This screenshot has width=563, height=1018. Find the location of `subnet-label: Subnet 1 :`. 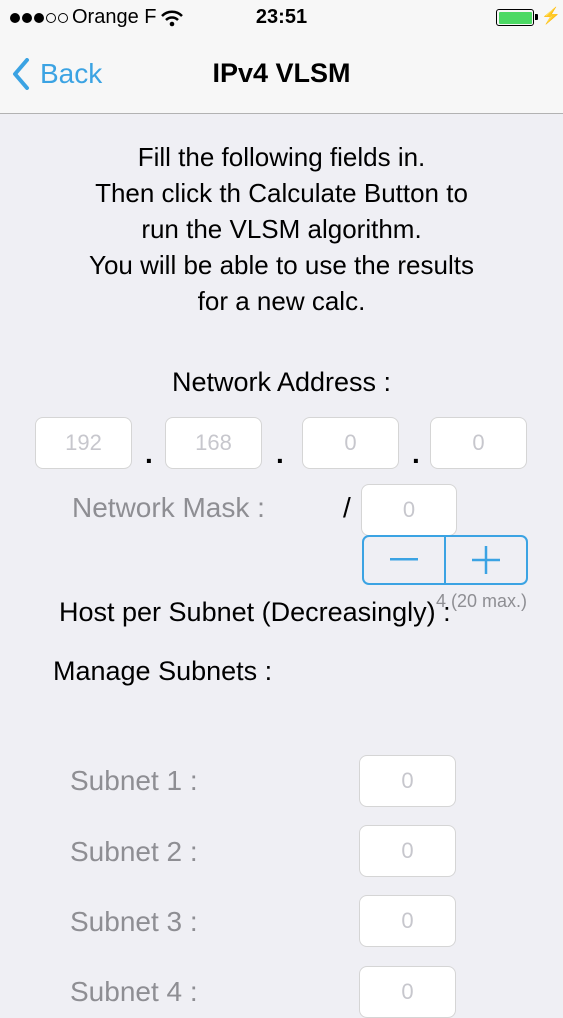

subnet-label: Subnet 1 : is located at coordinates (134, 780).